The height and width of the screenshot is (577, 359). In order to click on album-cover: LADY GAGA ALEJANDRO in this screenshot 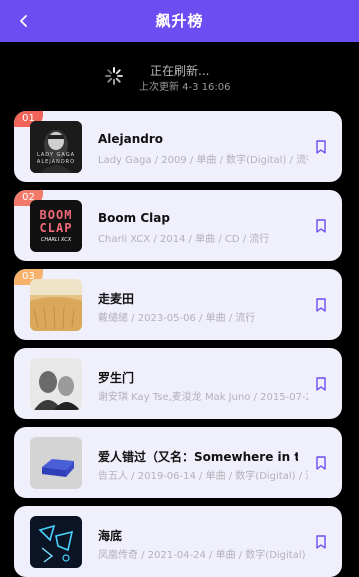, I will do `click(56, 147)`.